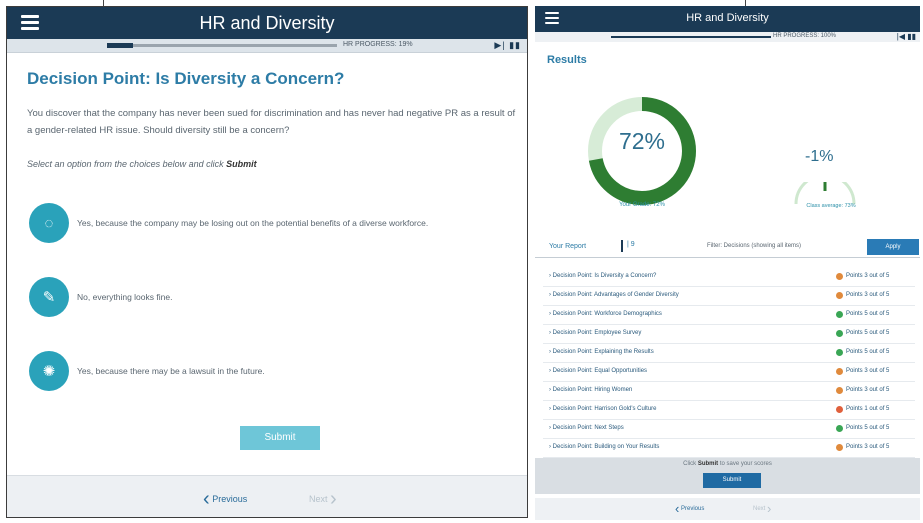  What do you see at coordinates (805, 36) in the screenshot?
I see `progress-label: HR PROGRESS: 100%` at bounding box center [805, 36].